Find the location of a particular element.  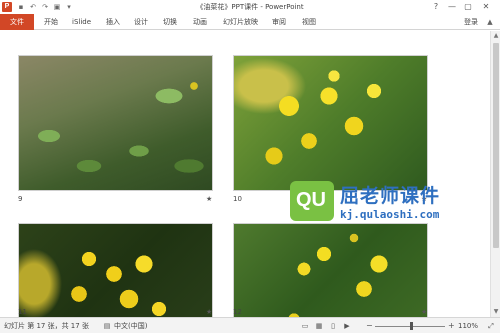

zoom-out-button: − is located at coordinates (369, 326).